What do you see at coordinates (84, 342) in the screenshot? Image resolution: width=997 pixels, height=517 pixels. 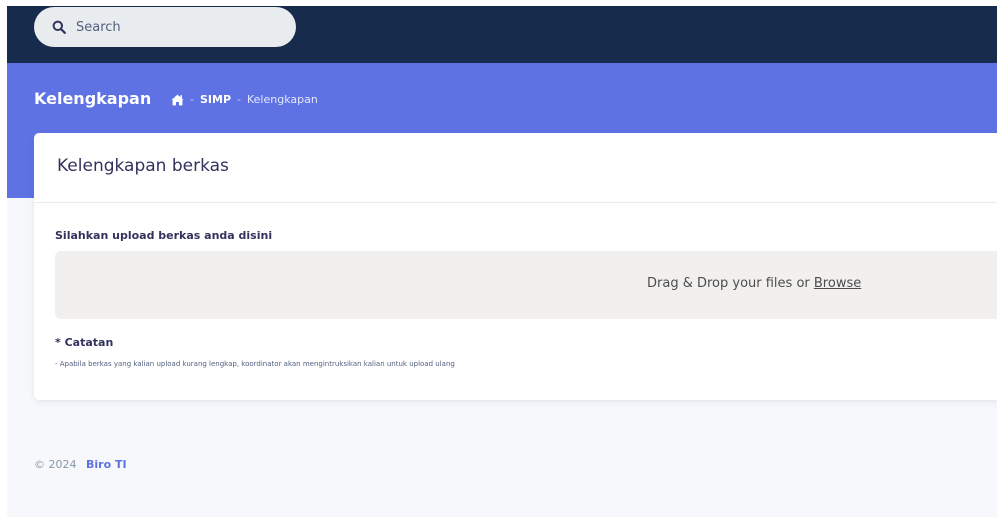 I see `note-title: * Catatan` at bounding box center [84, 342].